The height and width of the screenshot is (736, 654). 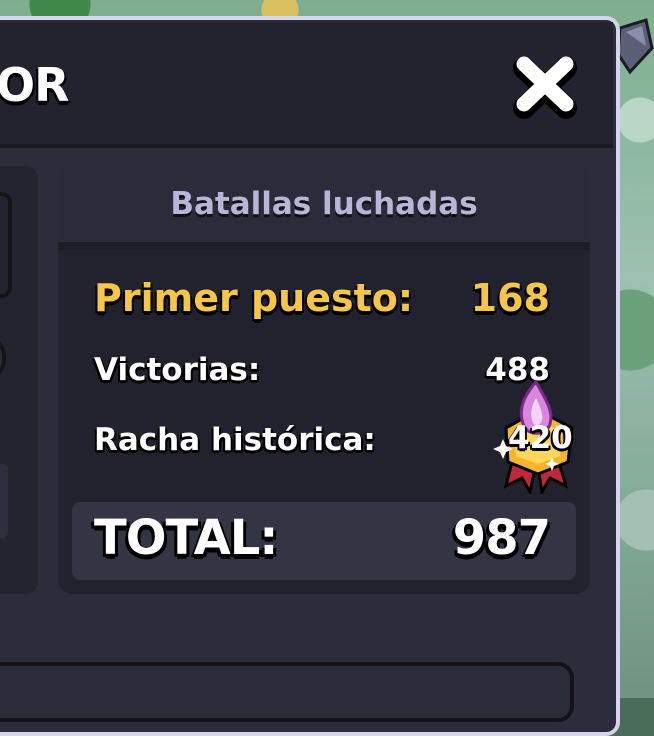 What do you see at coordinates (324, 541) in the screenshot?
I see `total-row: TOTAL: 987` at bounding box center [324, 541].